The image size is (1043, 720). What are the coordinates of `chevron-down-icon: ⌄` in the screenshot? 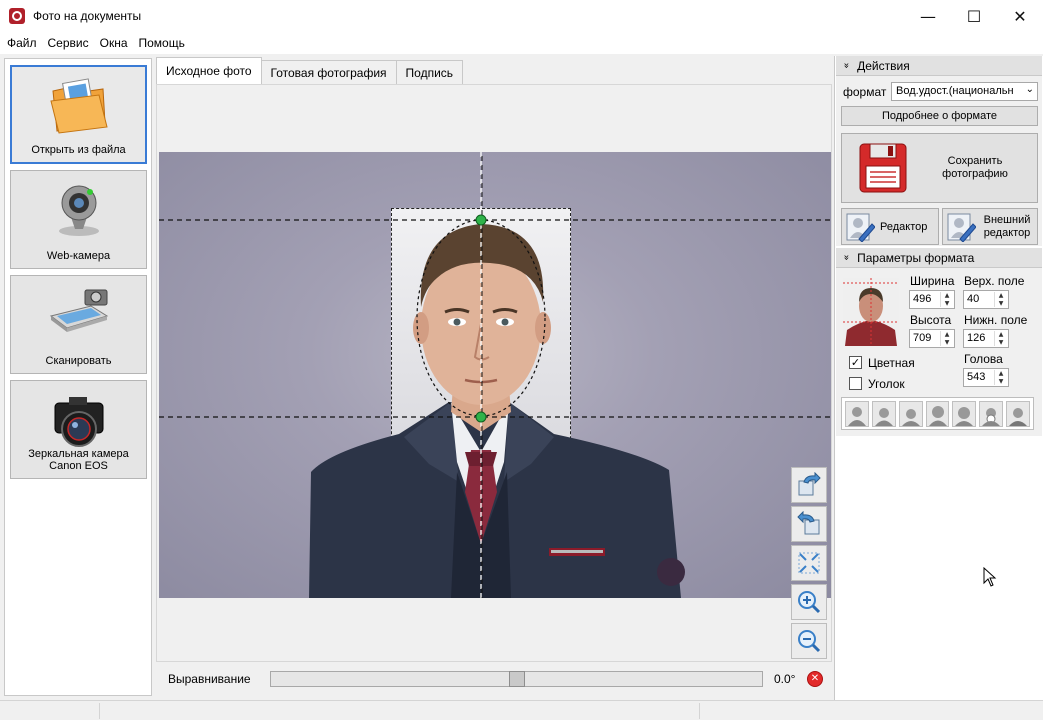 It's located at (1028, 89).